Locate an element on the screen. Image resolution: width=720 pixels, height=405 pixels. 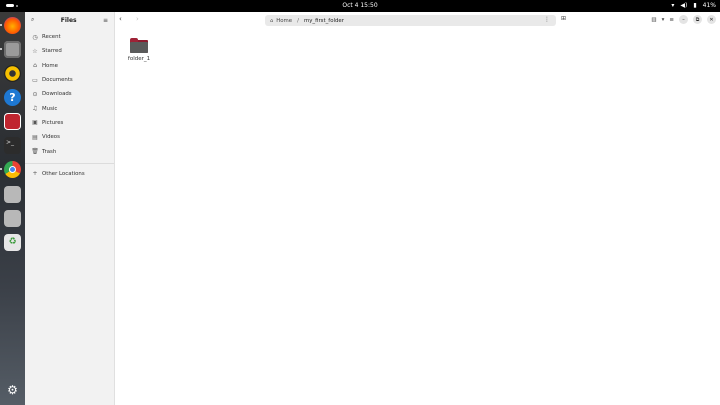
file-item-folder: folder_1 is located at coordinates (139, 50).